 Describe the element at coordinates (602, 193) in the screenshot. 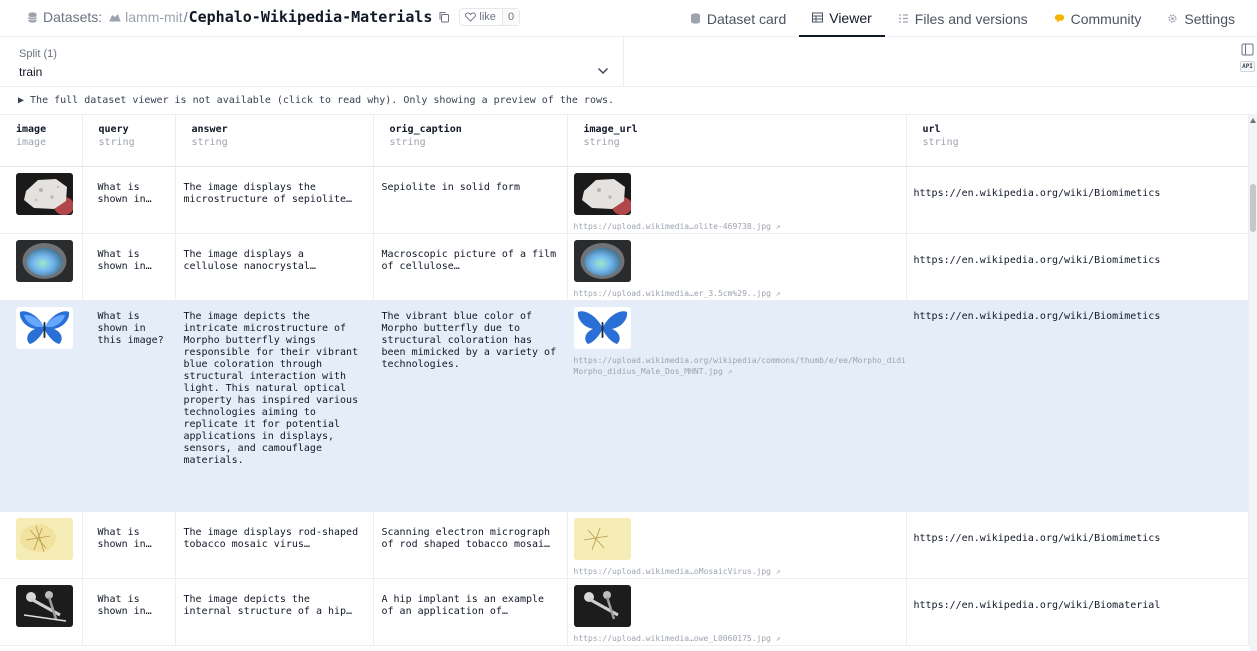

I see `sepiolite-url-thumbnail` at that location.